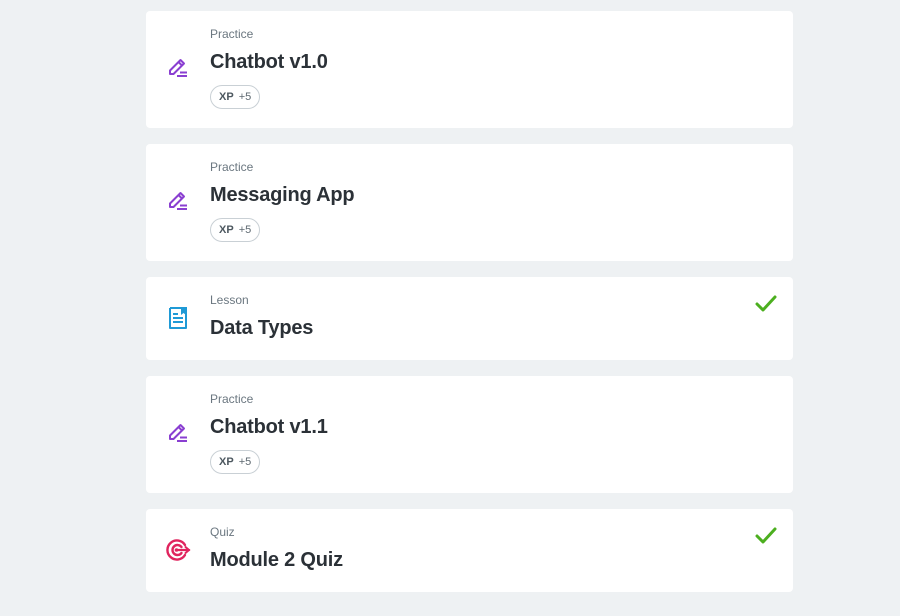 This screenshot has height=616, width=900. I want to click on list-item-messaging-app: Practice Messaging App XP +5, so click(469, 202).